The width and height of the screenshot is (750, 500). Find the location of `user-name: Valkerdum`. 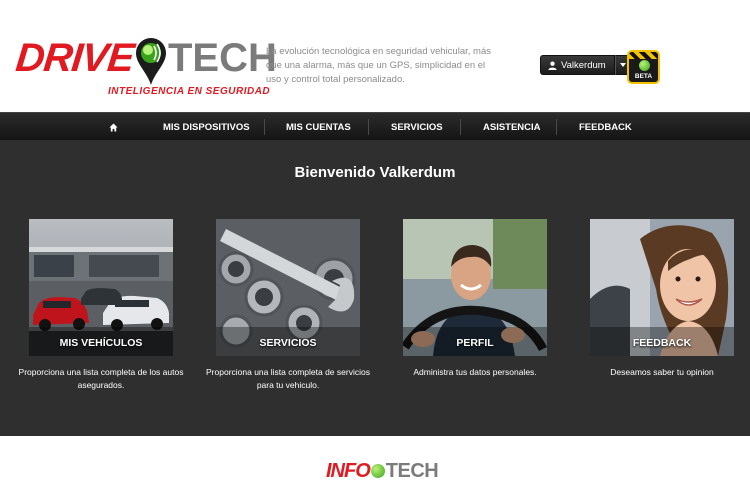

user-name: Valkerdum is located at coordinates (583, 65).